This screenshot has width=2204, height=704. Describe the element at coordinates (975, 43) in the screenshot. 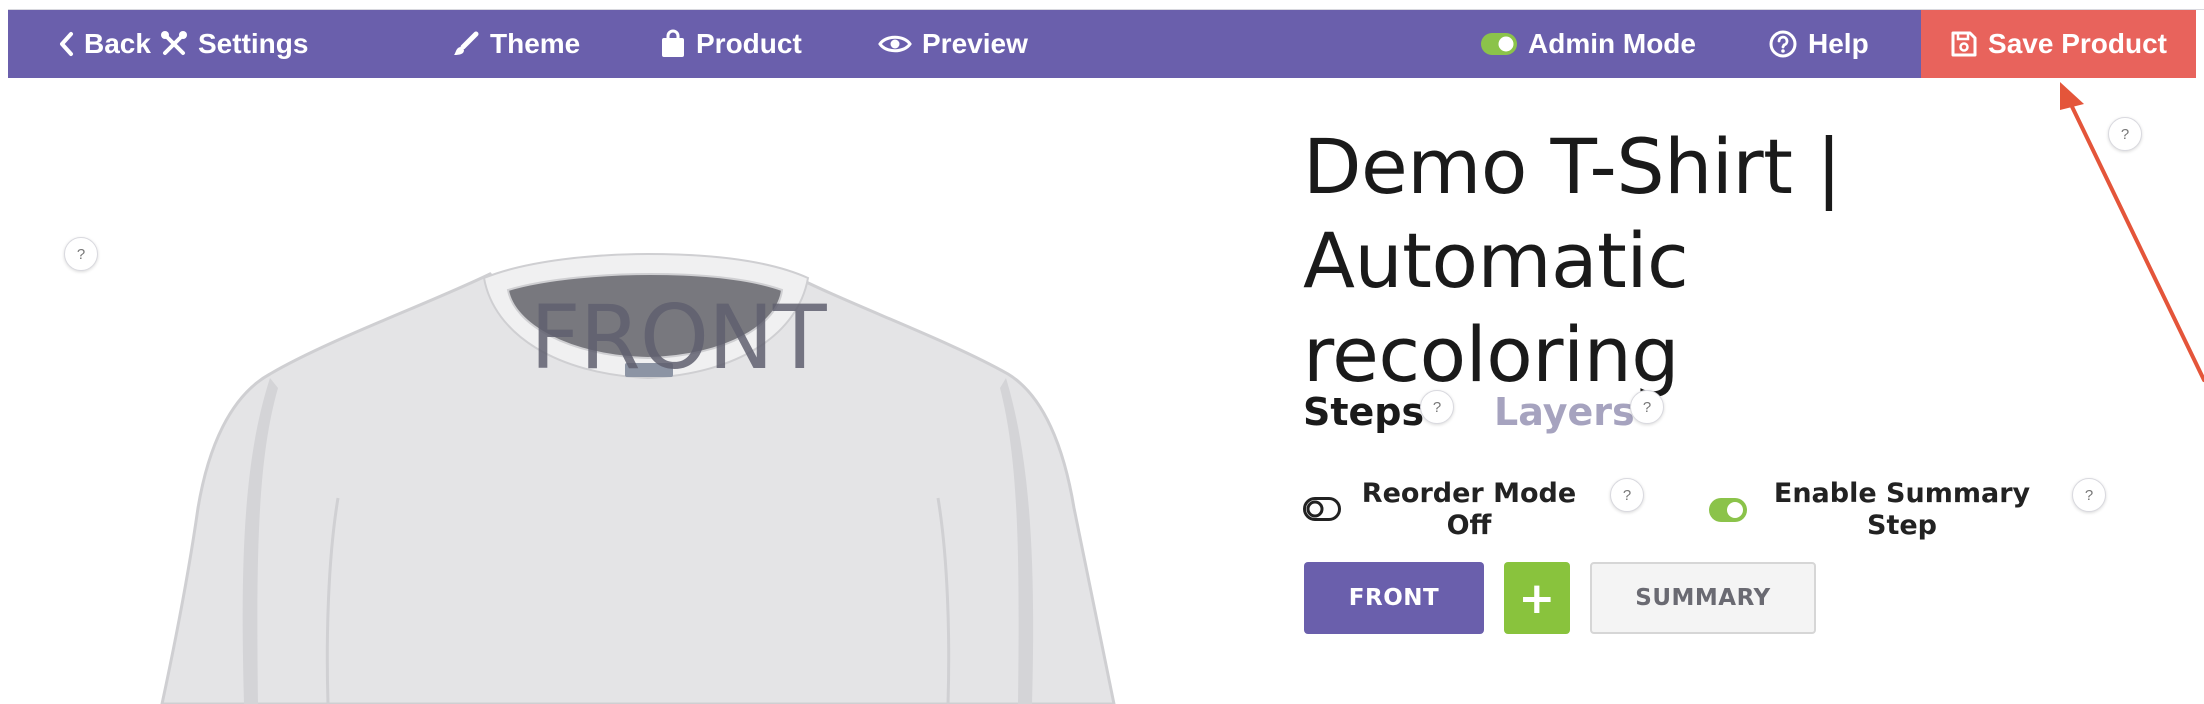

I see `preview-label: Preview` at that location.